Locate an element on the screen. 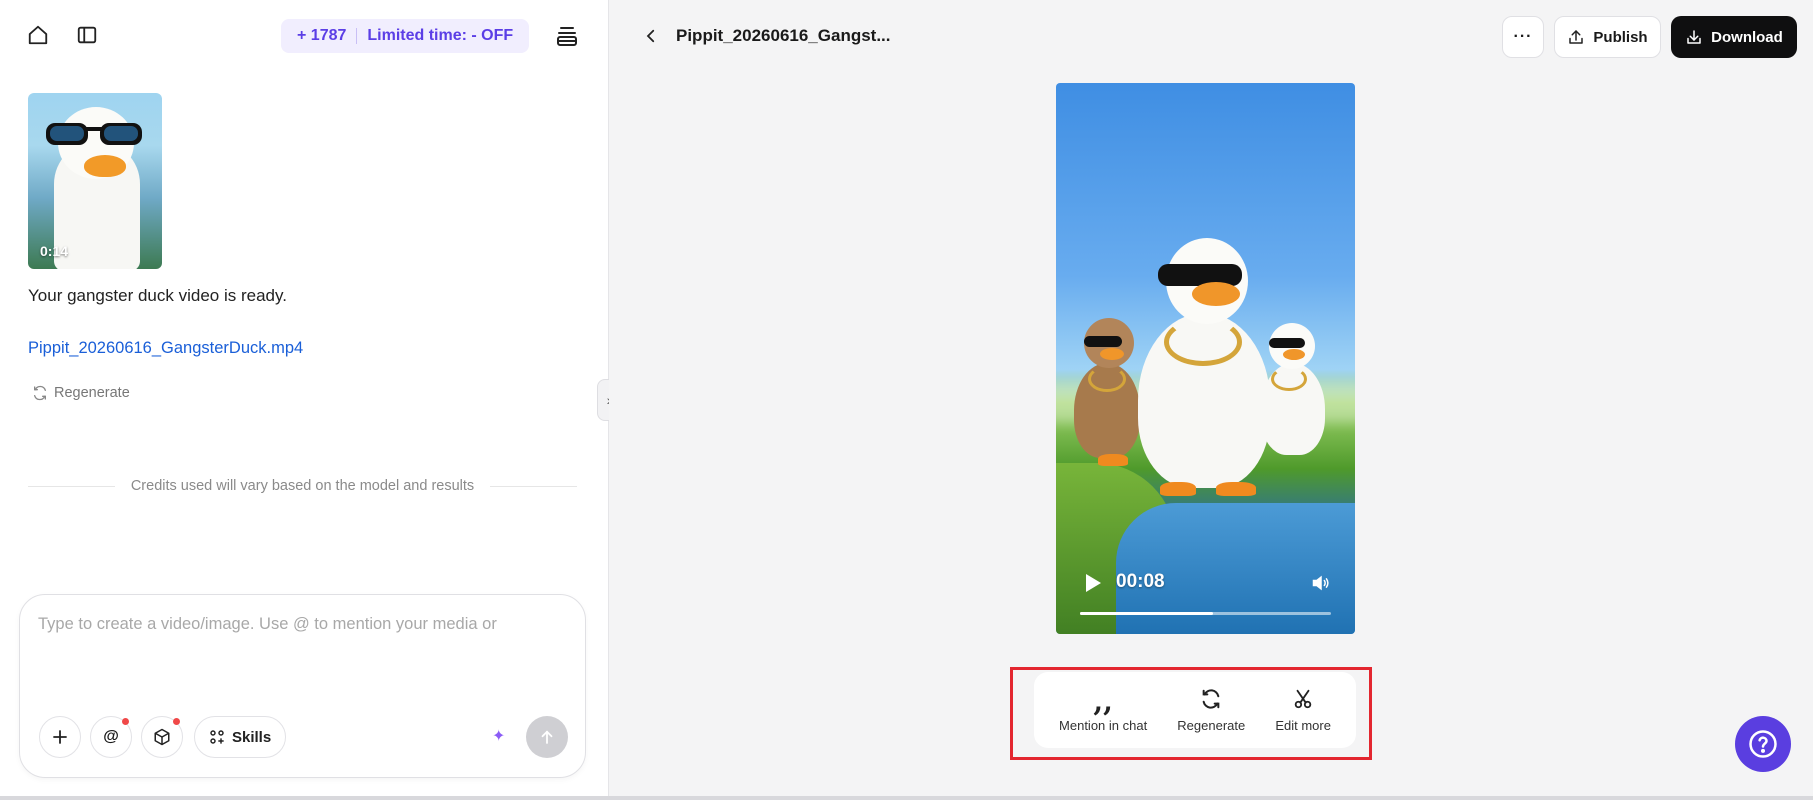 Image resolution: width=1813 pixels, height=800 pixels. help-button is located at coordinates (1763, 744).